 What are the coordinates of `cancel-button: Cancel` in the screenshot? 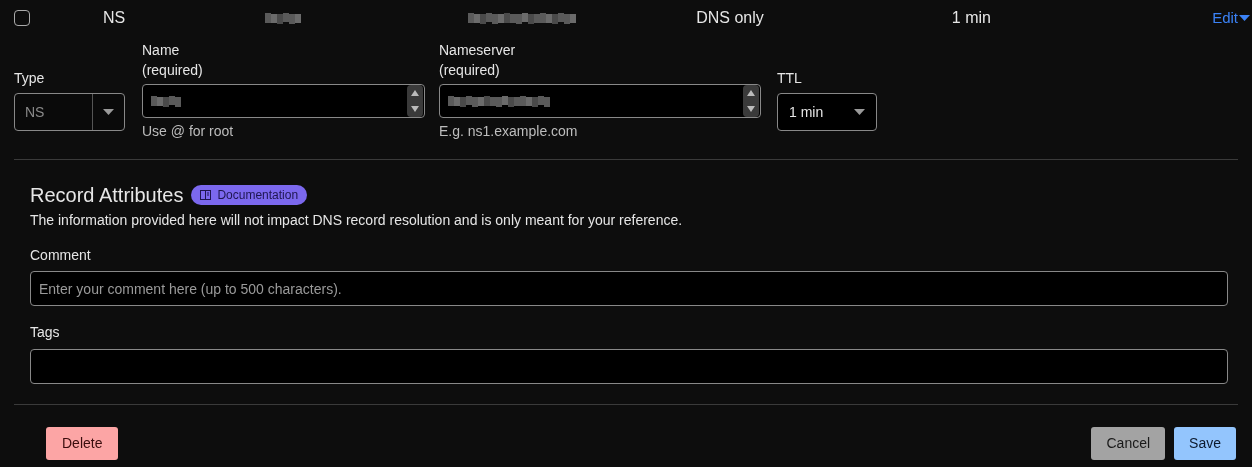 It's located at (1128, 443).